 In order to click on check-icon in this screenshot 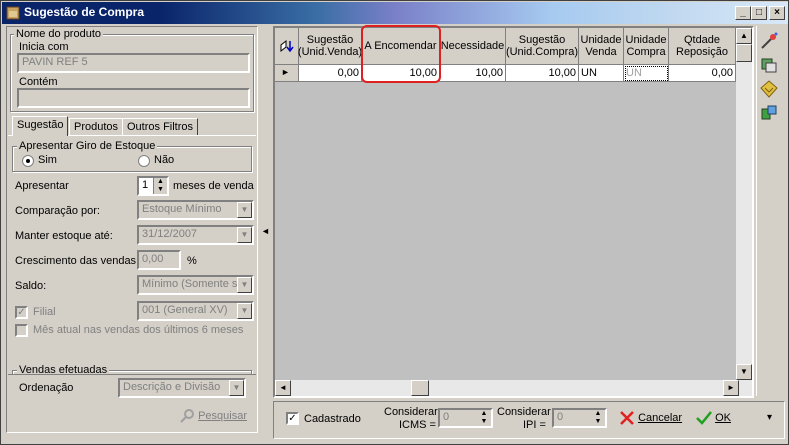, I will do `click(704, 418)`.